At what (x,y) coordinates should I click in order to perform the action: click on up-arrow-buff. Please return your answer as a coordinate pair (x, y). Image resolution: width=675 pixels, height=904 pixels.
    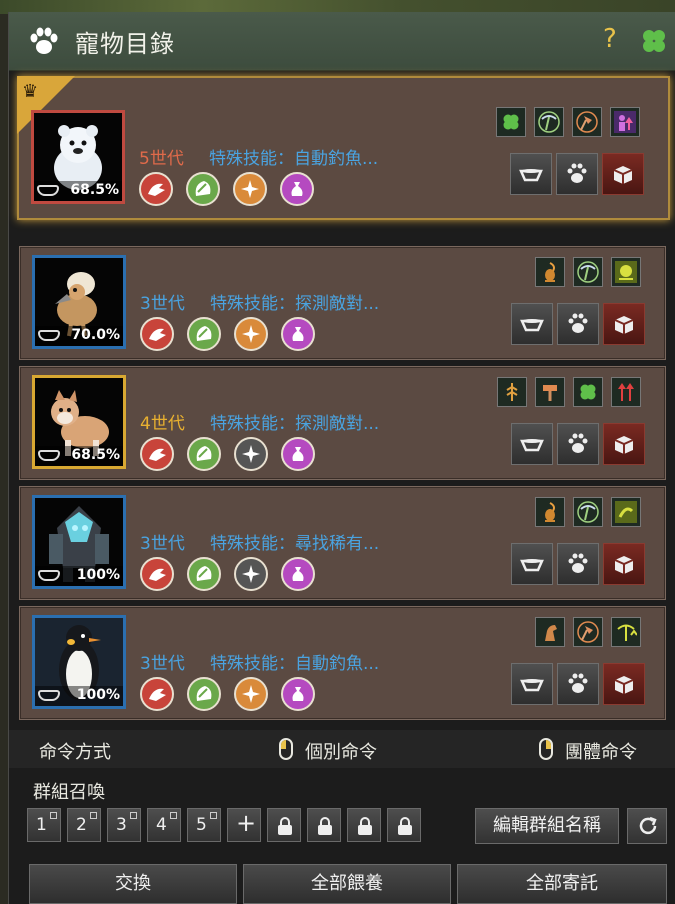
    Looking at the image, I should click on (625, 122).